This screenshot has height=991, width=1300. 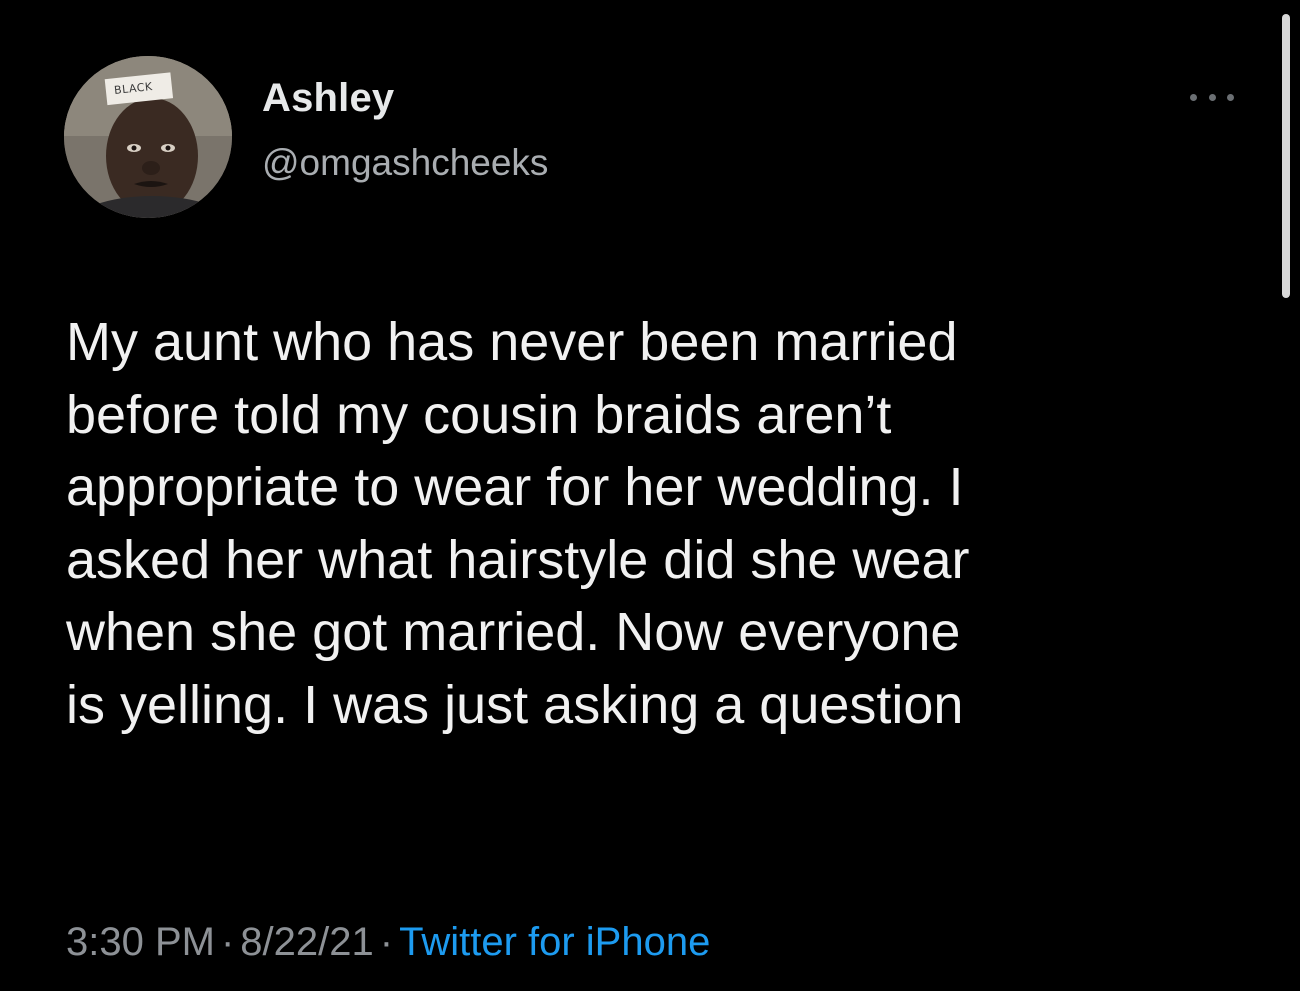 I want to click on tweet-text-line: before told my cousin braids aren’t, so click(x=479, y=414).